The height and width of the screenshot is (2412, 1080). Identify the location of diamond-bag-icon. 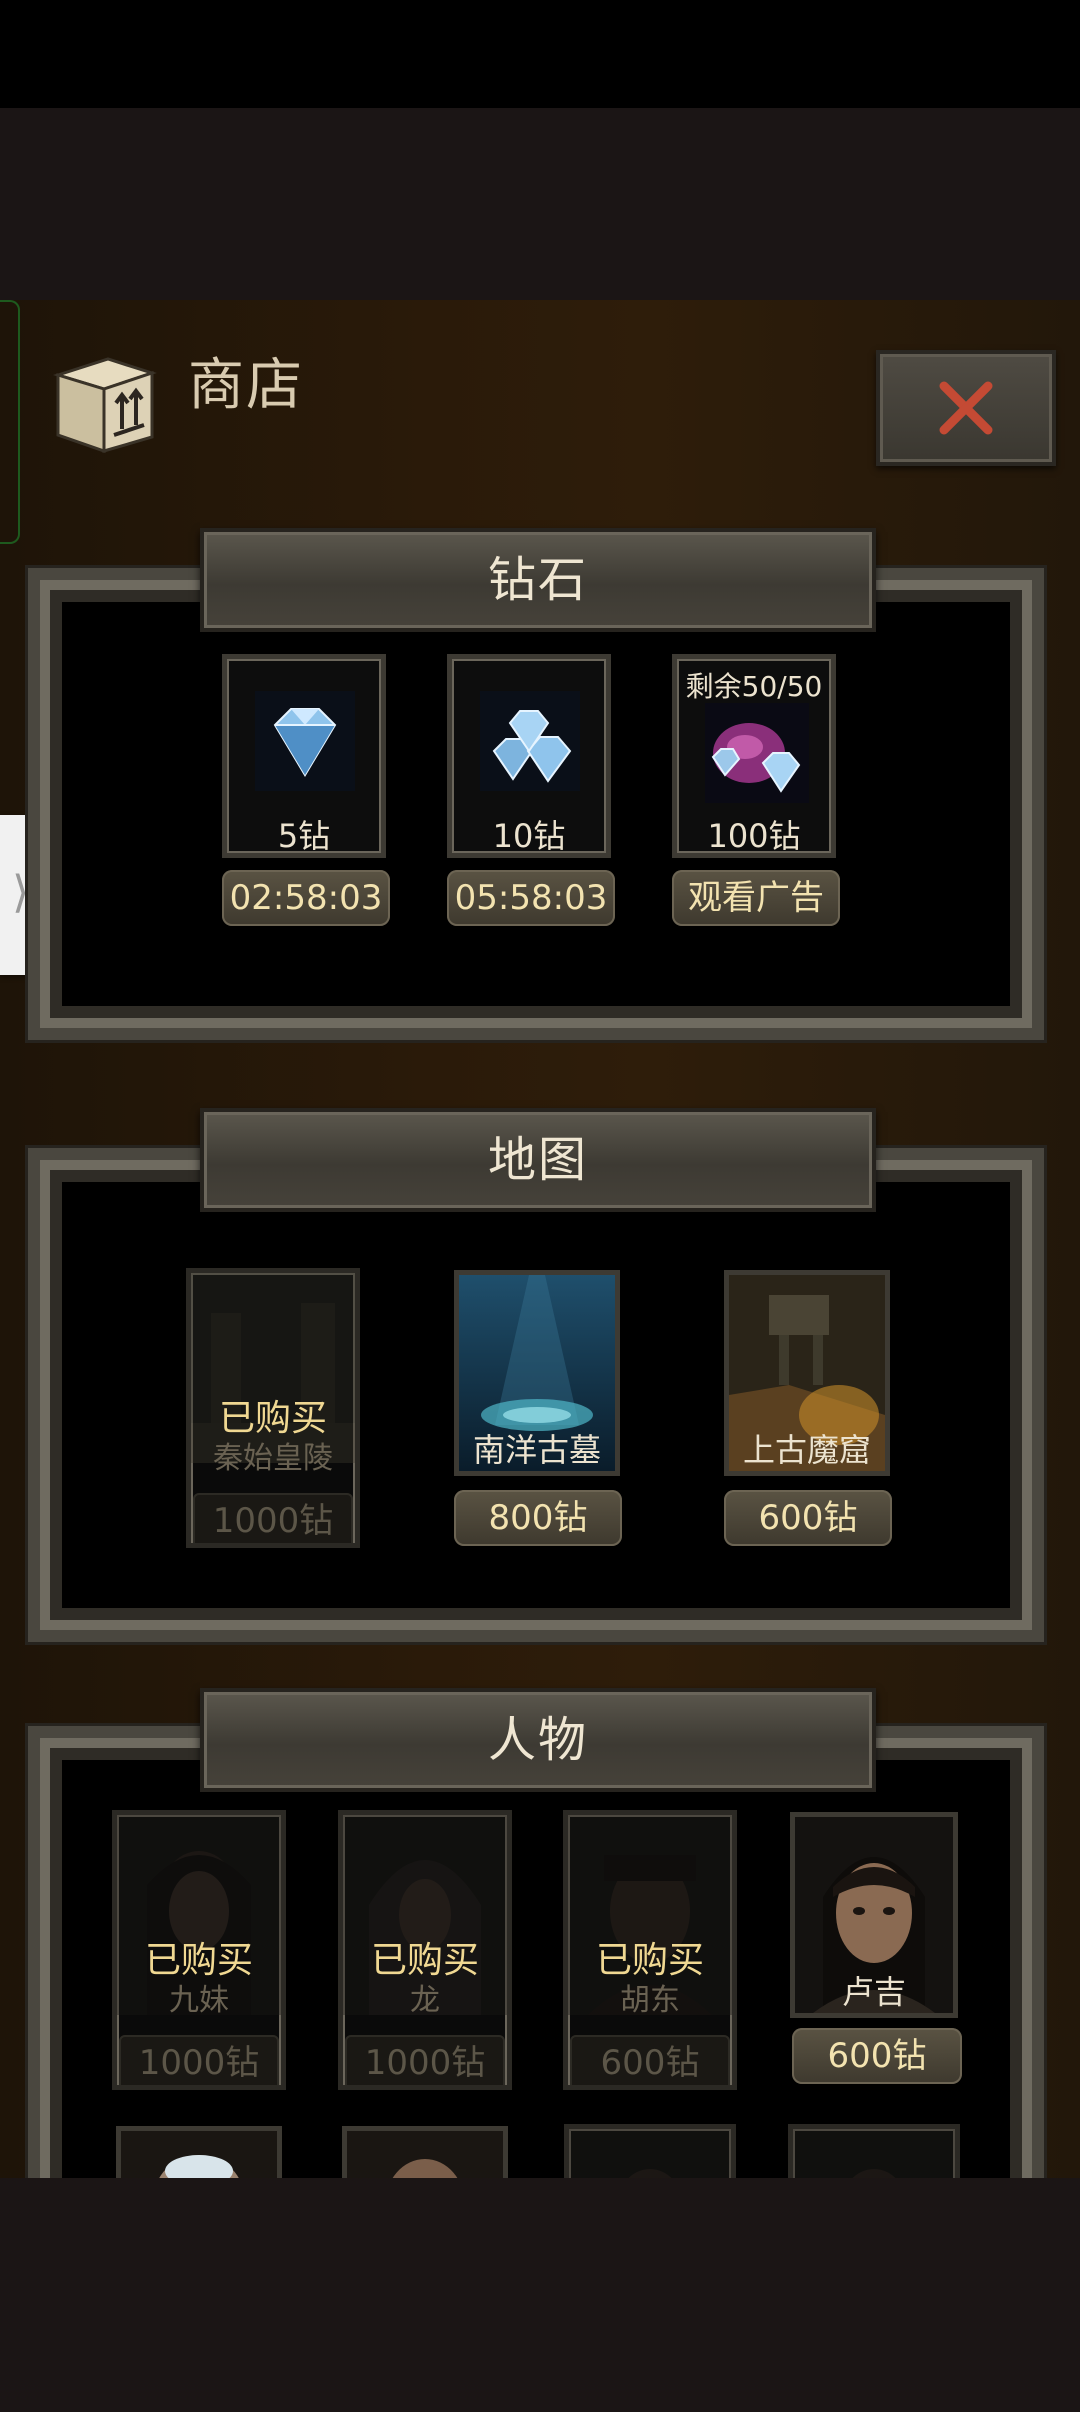
(757, 753).